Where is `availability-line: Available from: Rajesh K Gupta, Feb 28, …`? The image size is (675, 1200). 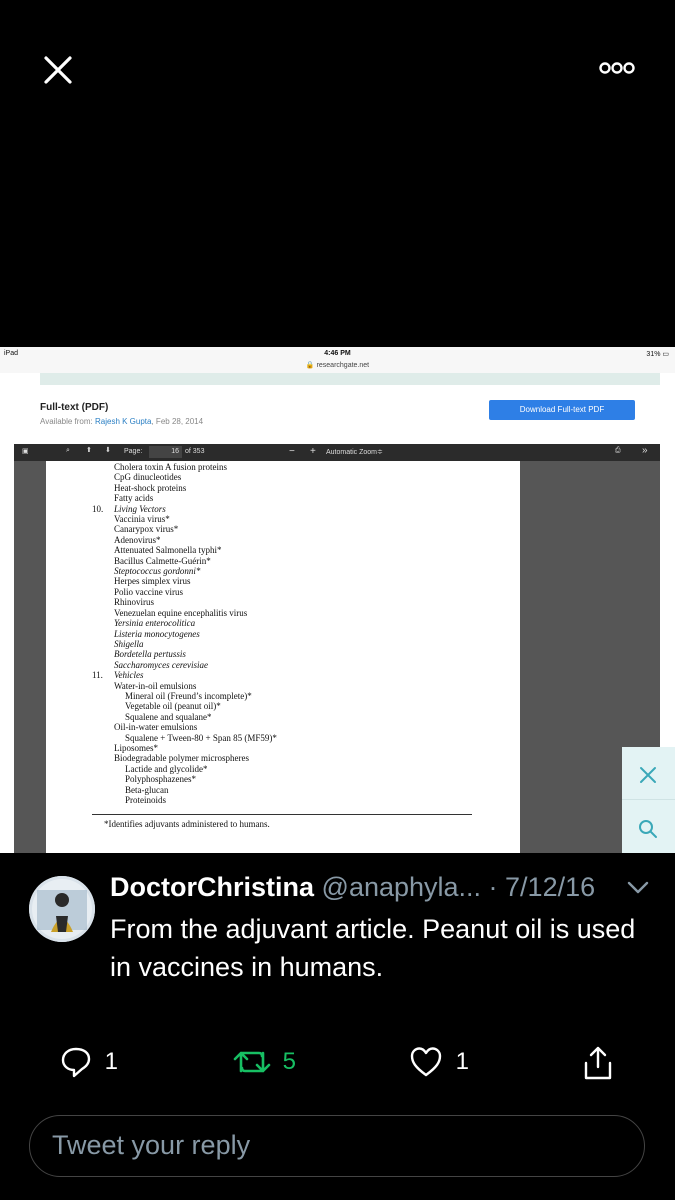
availability-line: Available from: Rajesh K Gupta, Feb 28, … is located at coordinates (122, 421).